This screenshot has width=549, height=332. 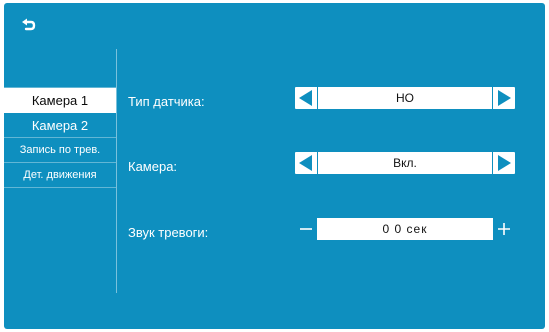 I want to click on alarm-sound-value: 0 0 сек, so click(x=405, y=229).